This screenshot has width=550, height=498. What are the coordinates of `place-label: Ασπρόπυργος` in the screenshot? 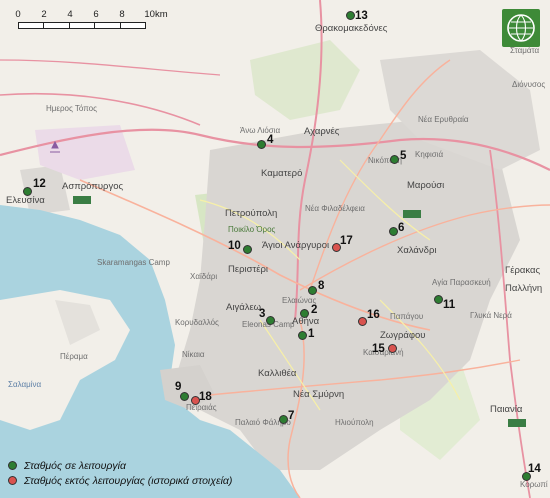 It's located at (93, 186).